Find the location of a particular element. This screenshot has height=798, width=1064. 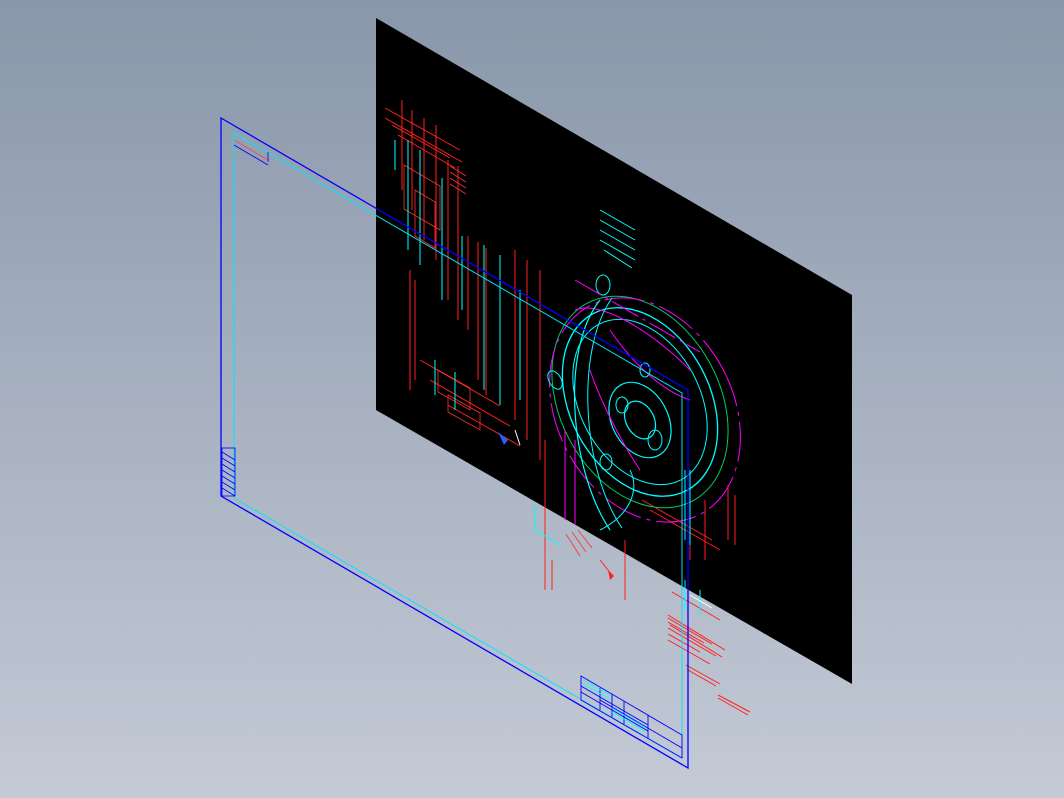

annotation-text is located at coordinates (708, 666).